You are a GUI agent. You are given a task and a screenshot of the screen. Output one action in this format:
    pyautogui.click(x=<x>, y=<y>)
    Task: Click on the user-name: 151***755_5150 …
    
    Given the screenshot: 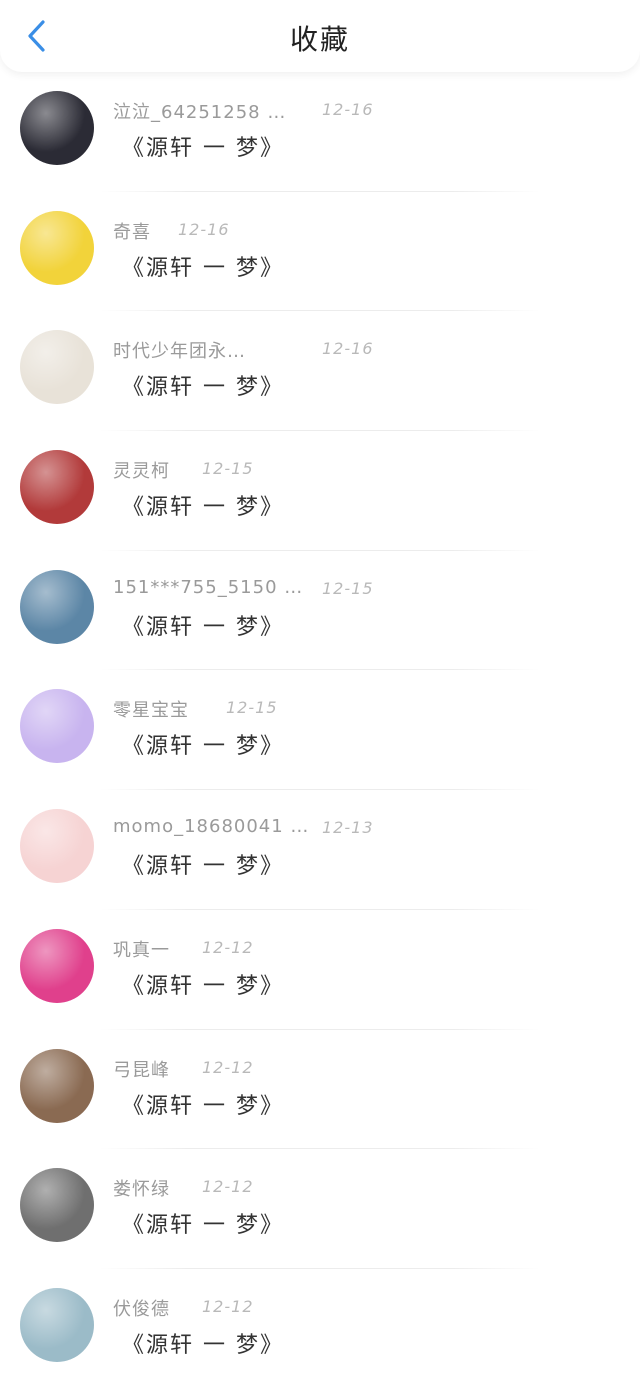 What is the action you would take?
    pyautogui.click(x=208, y=587)
    